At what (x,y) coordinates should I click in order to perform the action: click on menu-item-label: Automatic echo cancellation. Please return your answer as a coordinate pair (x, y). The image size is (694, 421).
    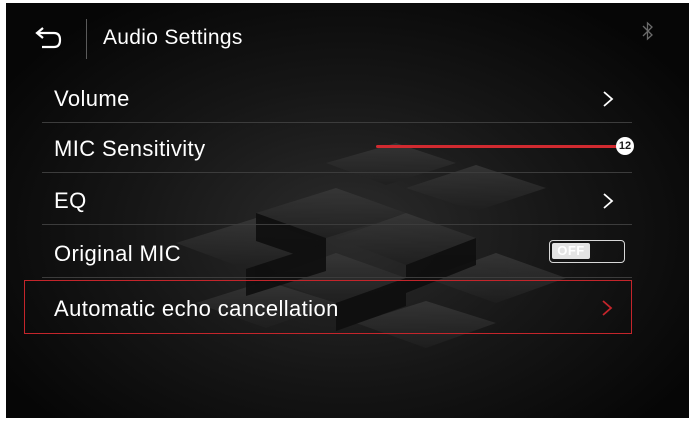
    Looking at the image, I should click on (196, 308).